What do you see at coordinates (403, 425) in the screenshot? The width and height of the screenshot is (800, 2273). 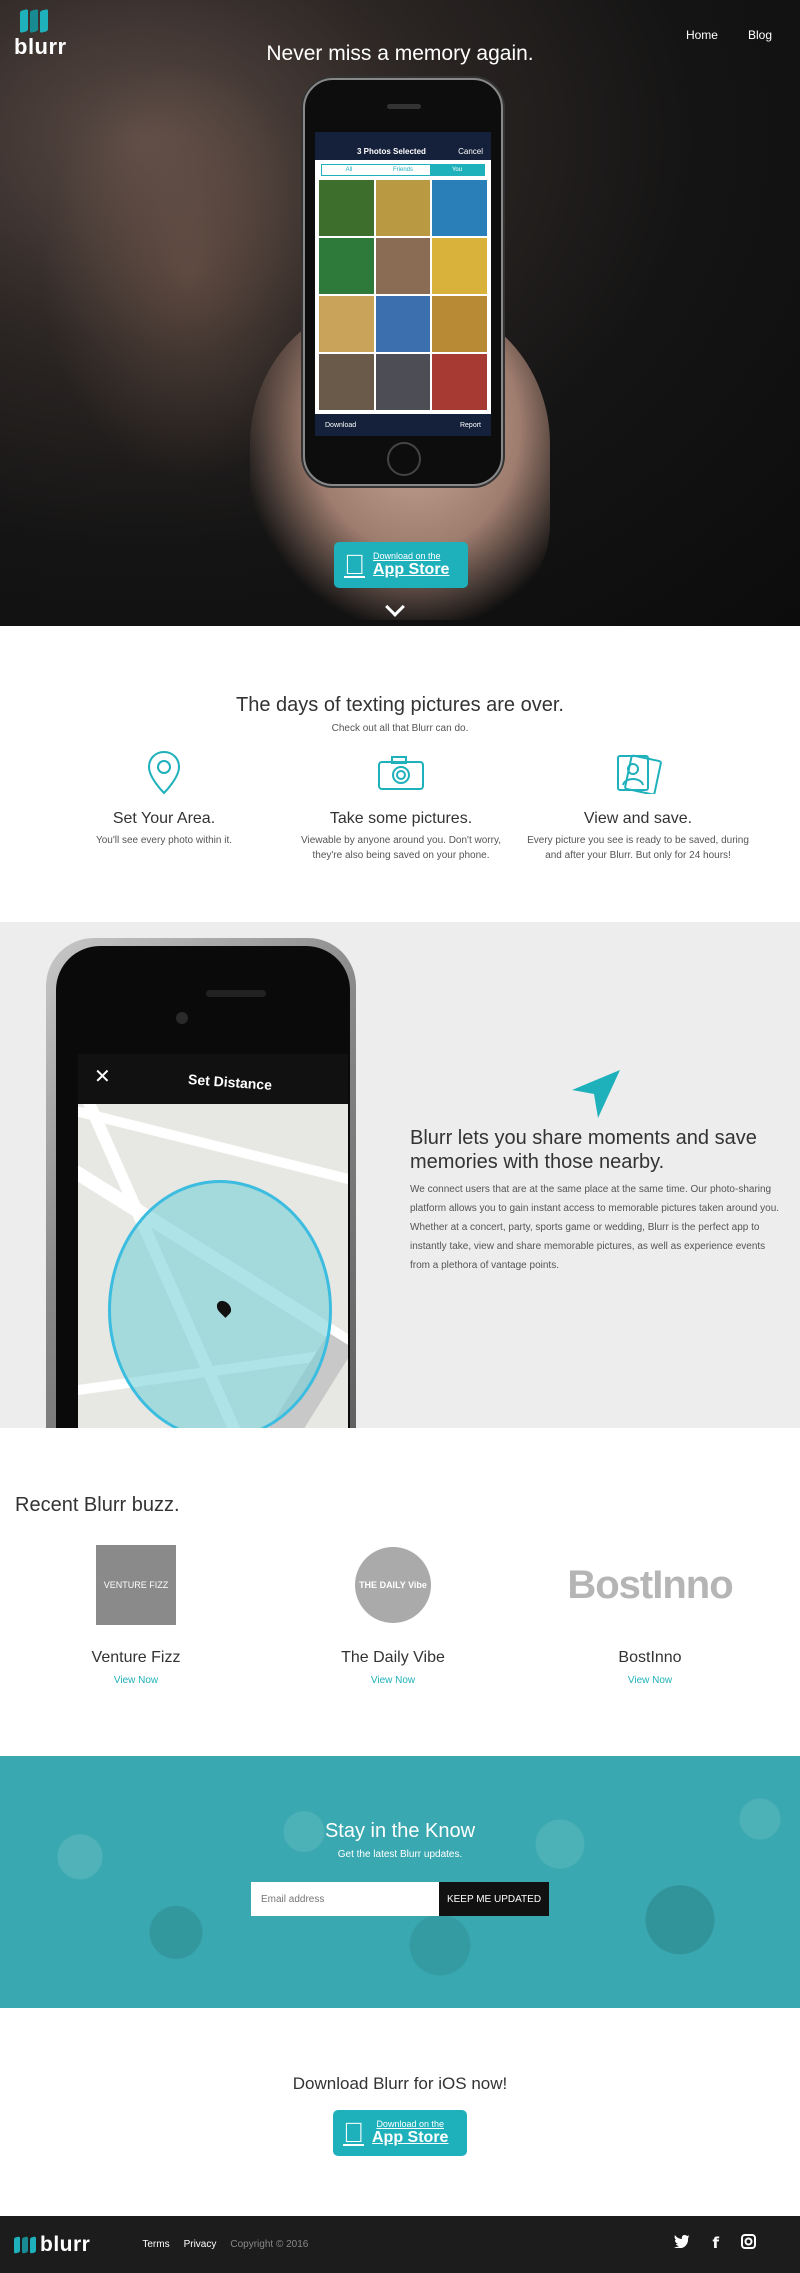 I see `phone-screen-footer: Download Report` at bounding box center [403, 425].